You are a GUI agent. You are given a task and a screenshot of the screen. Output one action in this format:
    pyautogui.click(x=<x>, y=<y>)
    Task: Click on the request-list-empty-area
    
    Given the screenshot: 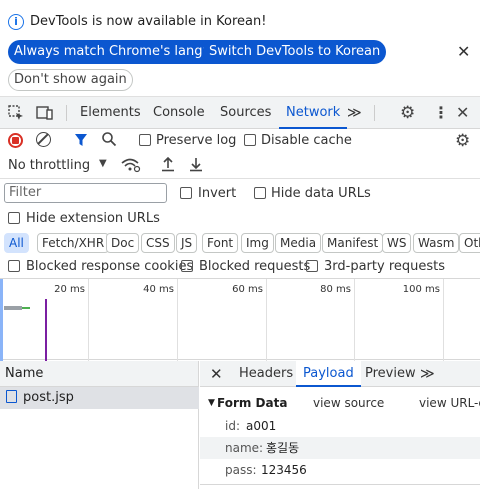 What is the action you would take?
    pyautogui.click(x=99, y=449)
    